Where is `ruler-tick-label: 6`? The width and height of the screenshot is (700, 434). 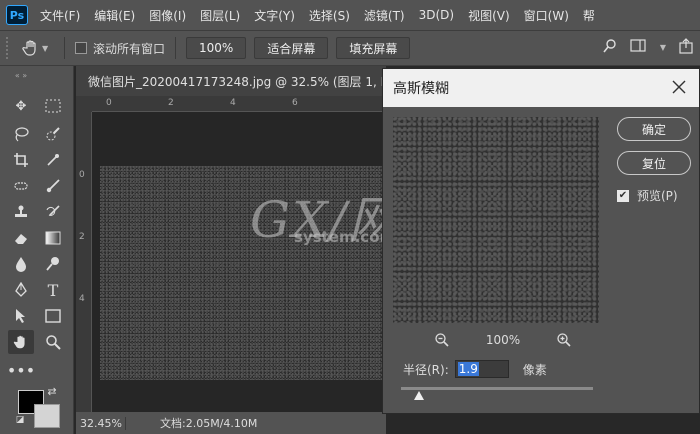 ruler-tick-label: 6 is located at coordinates (295, 103).